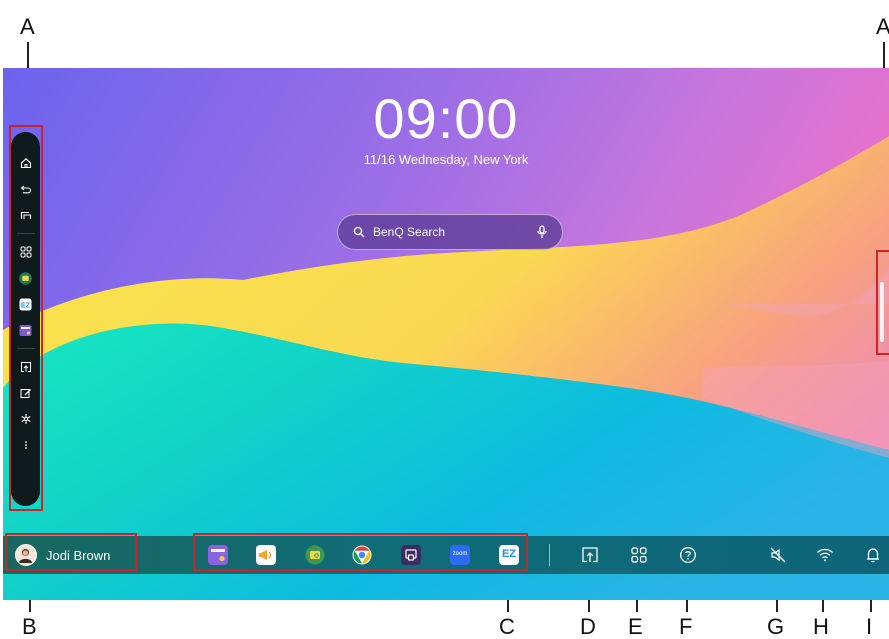 The height and width of the screenshot is (639, 889). Describe the element at coordinates (360, 552) in the screenshot. I see `highlight-box-apps` at that location.